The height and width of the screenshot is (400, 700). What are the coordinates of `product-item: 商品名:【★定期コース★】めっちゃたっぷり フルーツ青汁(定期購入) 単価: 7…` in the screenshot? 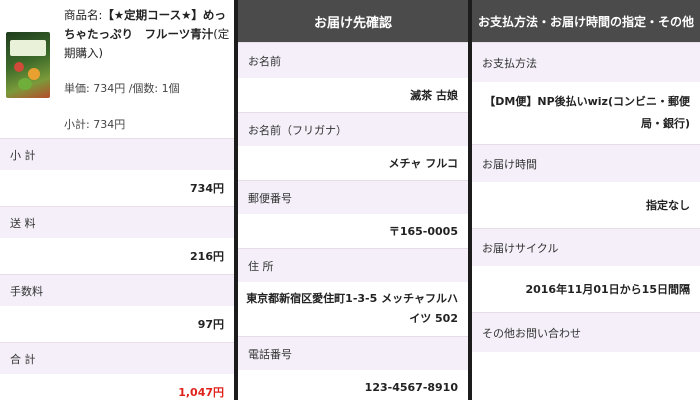 It's located at (117, 69).